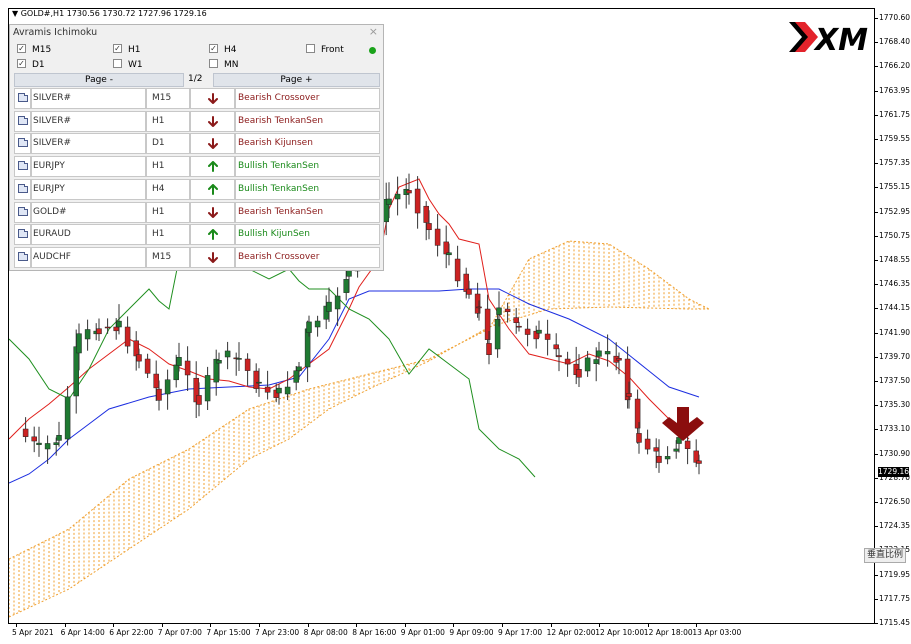  What do you see at coordinates (88, 98) in the screenshot?
I see `symbol-cell: SILVER#` at bounding box center [88, 98].